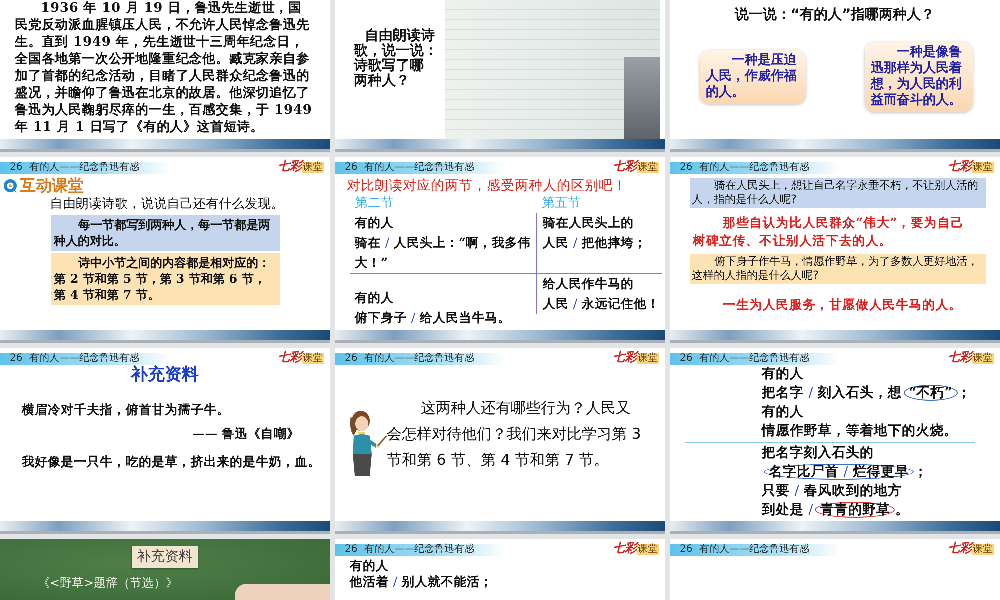  I want to click on poem-line: 只要 / 春风吹到的地方, so click(832, 491).